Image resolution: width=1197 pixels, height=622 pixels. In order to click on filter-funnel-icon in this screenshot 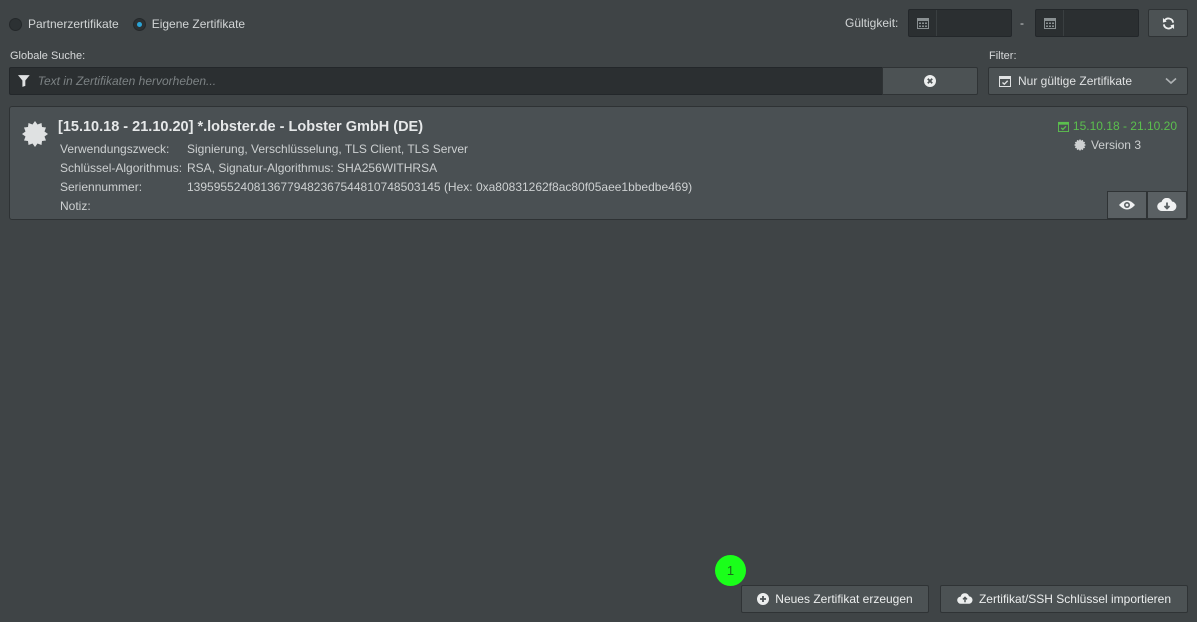, I will do `click(24, 81)`.